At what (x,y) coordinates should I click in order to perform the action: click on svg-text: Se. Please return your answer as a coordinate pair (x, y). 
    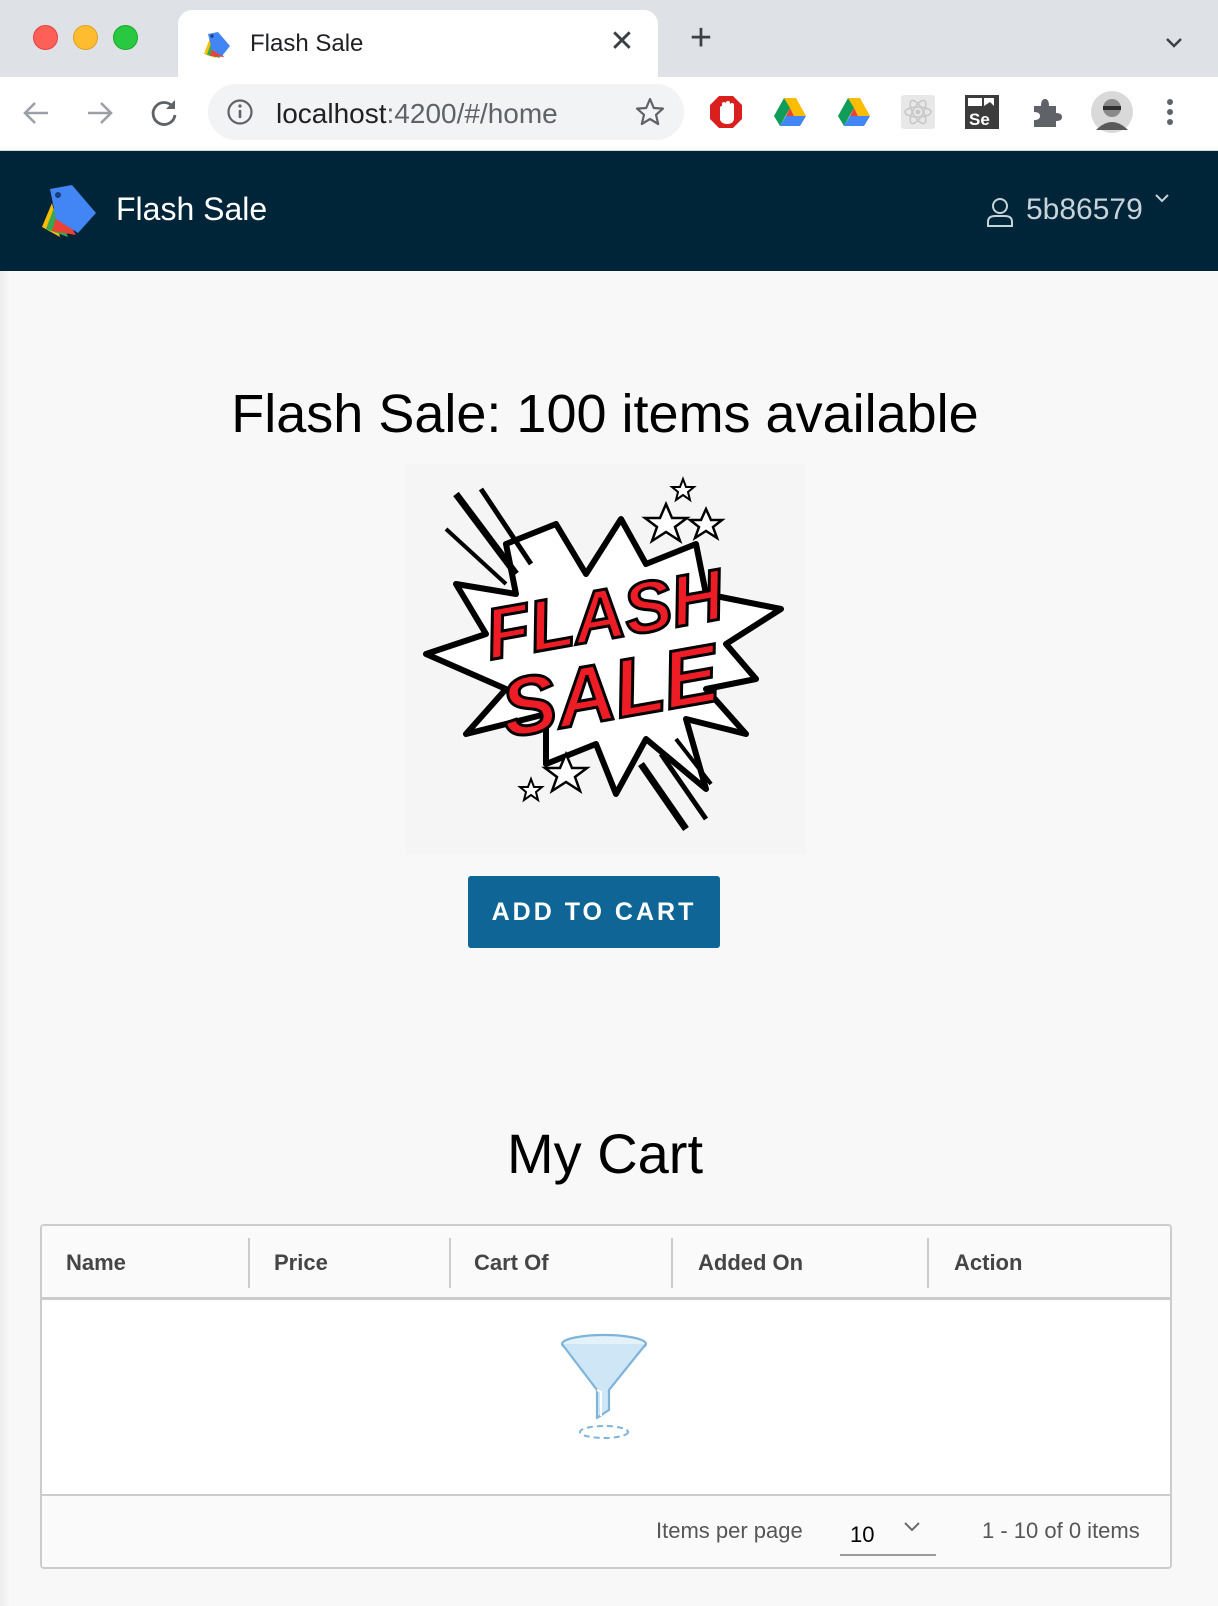
    Looking at the image, I should click on (979, 119).